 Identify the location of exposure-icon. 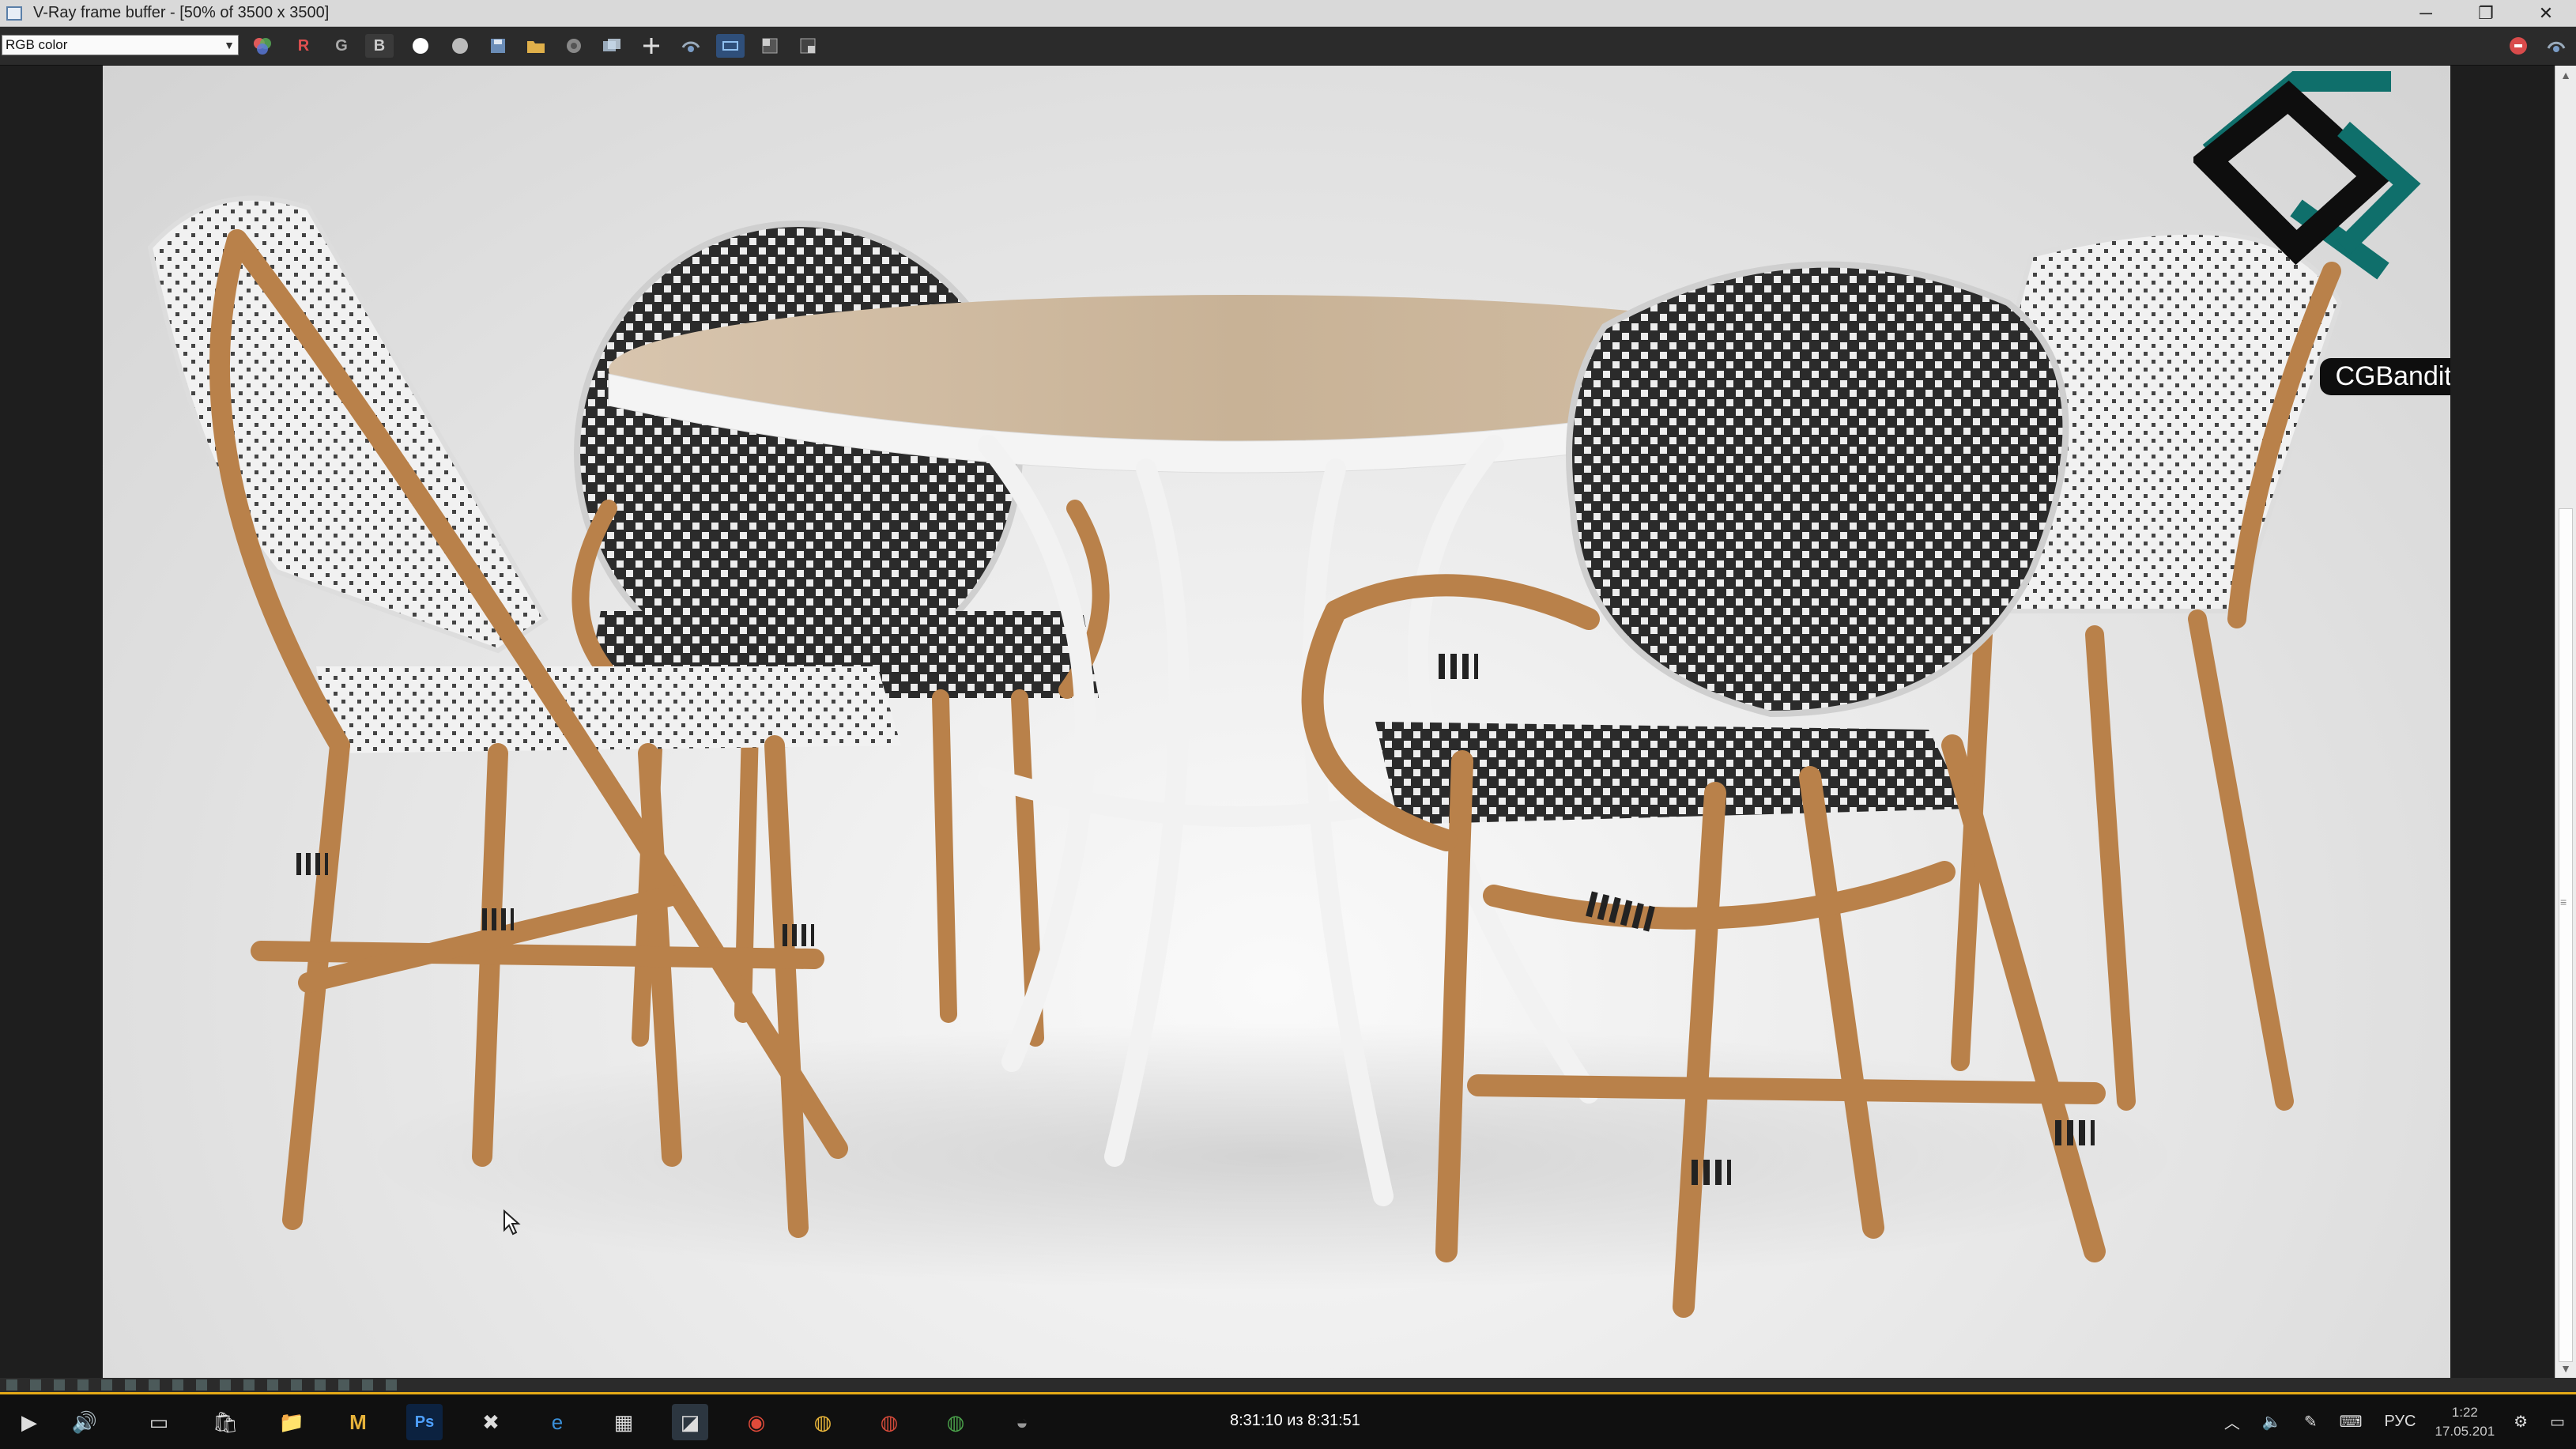
(107, 1385).